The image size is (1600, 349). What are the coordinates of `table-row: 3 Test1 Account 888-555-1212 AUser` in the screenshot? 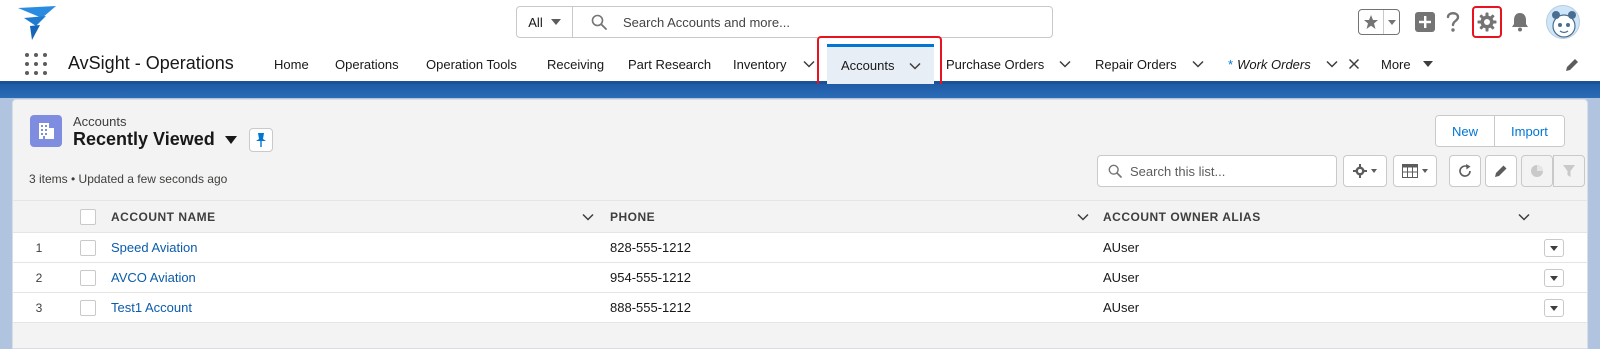 It's located at (800, 308).